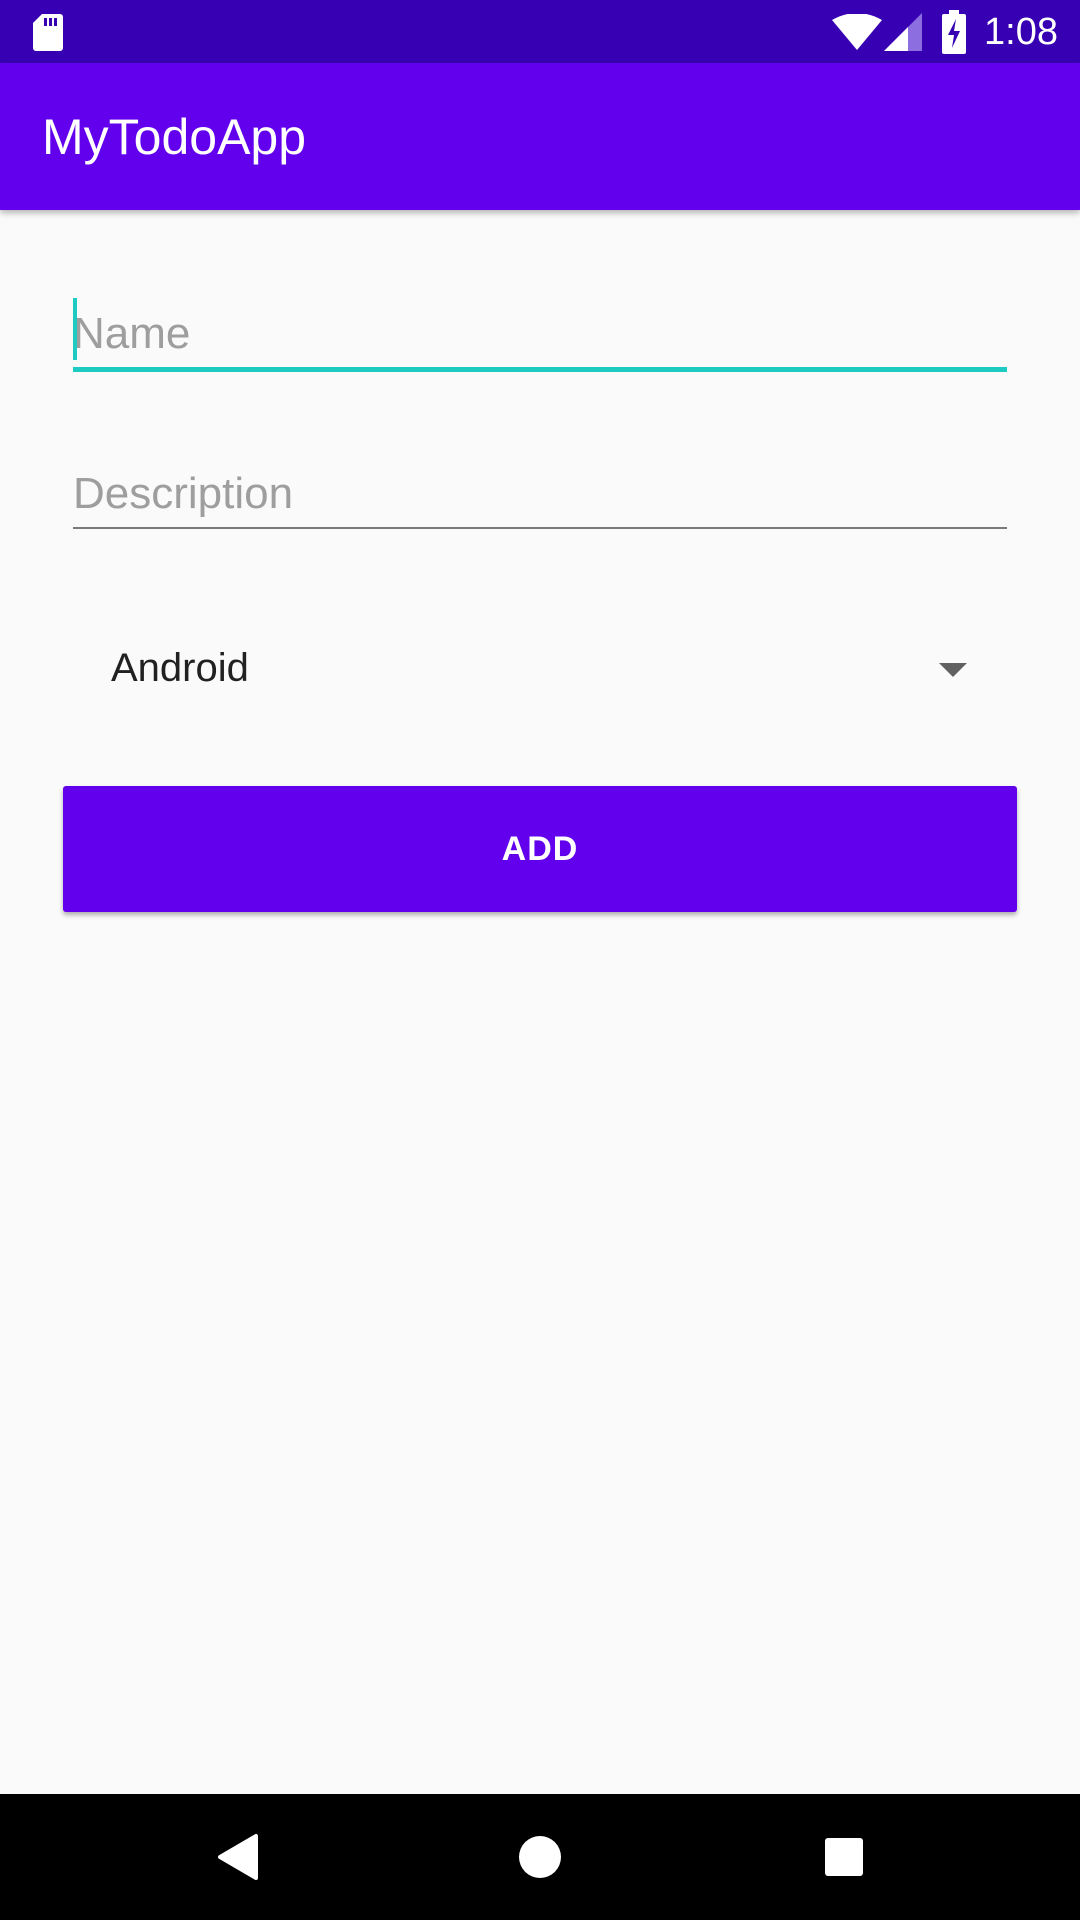 This screenshot has height=1920, width=1080. Describe the element at coordinates (132, 333) in the screenshot. I see `name-placeholder: Name` at that location.